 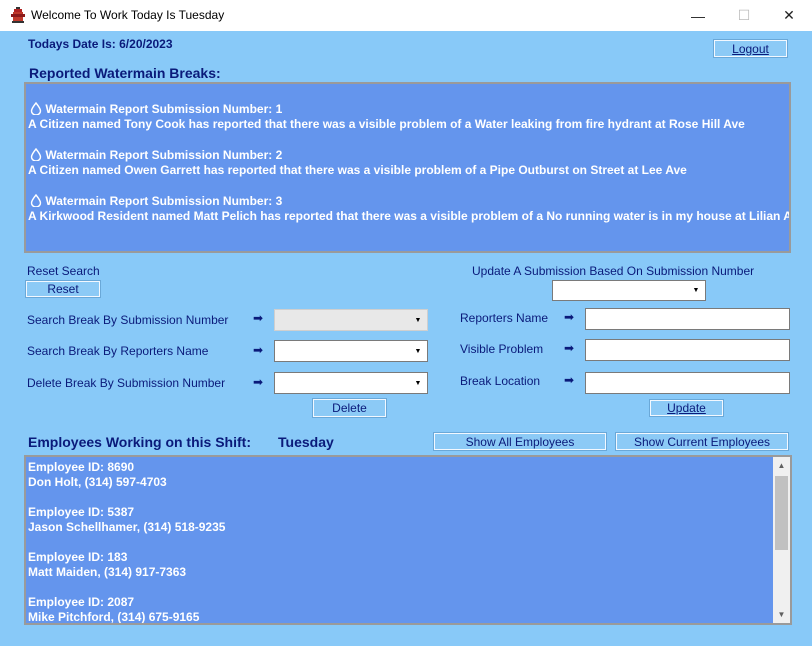 I want to click on maximize-button: ☐, so click(x=744, y=15).